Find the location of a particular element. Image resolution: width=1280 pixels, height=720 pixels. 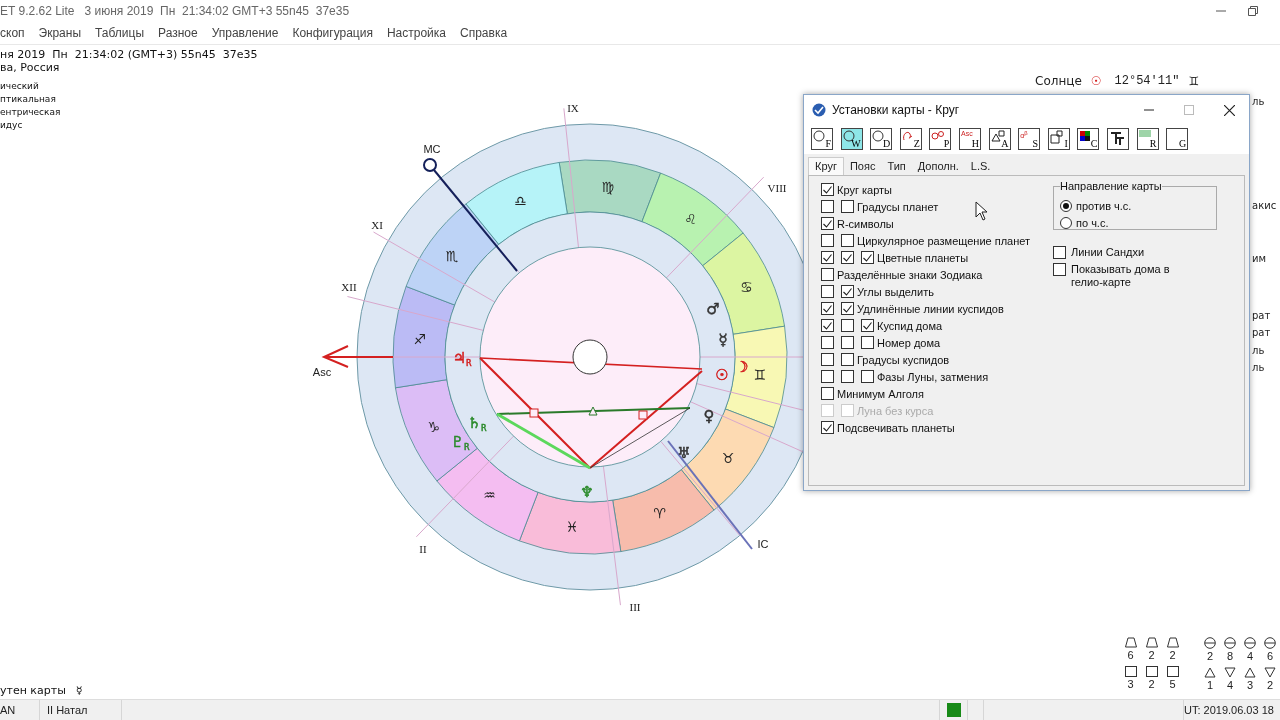

menu-item: Настройка is located at coordinates (416, 33).